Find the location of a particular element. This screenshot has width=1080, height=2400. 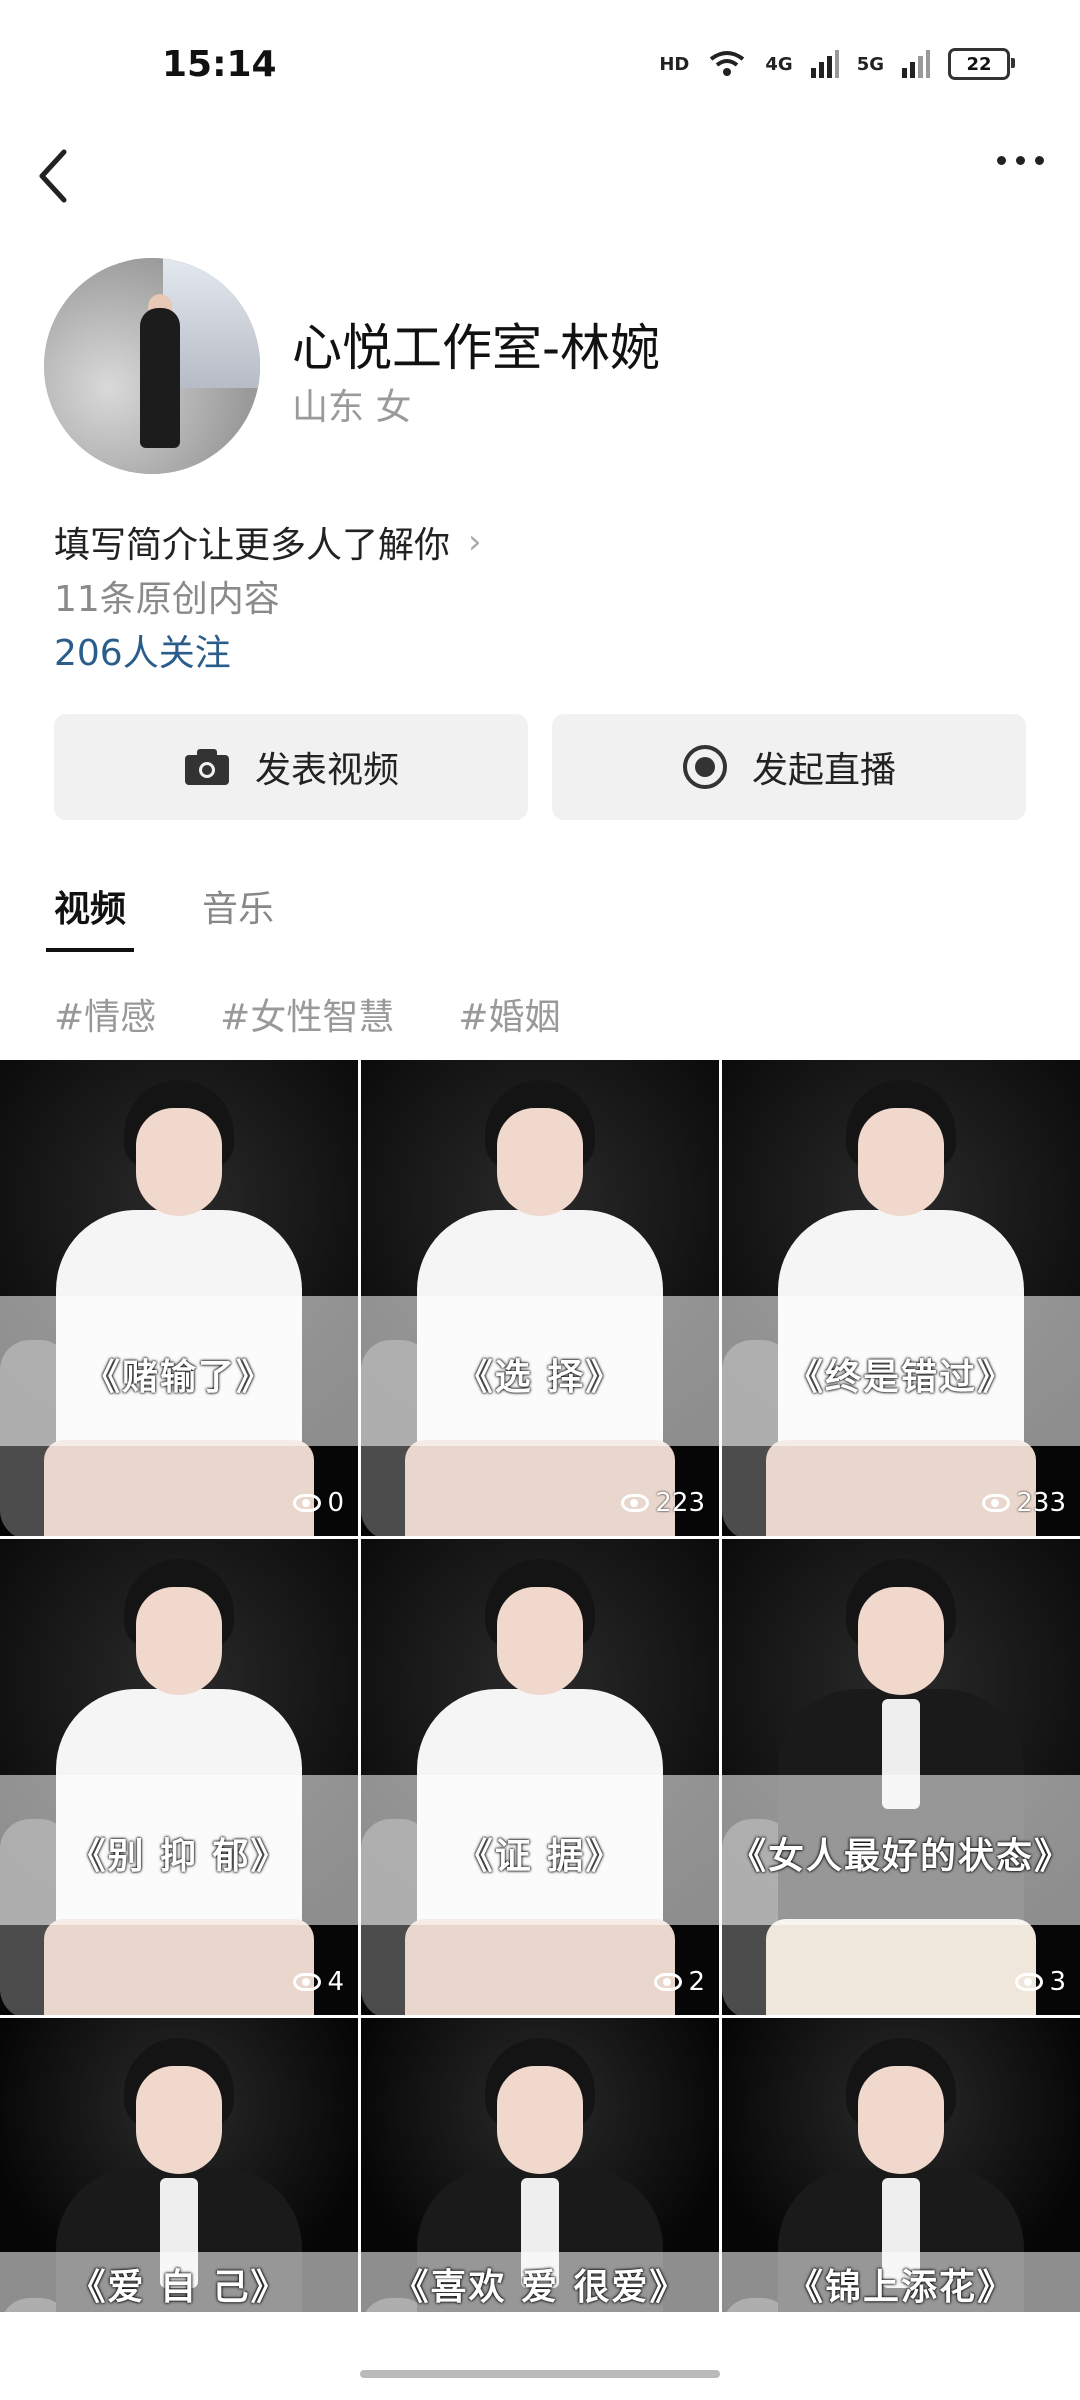

content-tabs: 视频 音乐 is located at coordinates (159, 916).